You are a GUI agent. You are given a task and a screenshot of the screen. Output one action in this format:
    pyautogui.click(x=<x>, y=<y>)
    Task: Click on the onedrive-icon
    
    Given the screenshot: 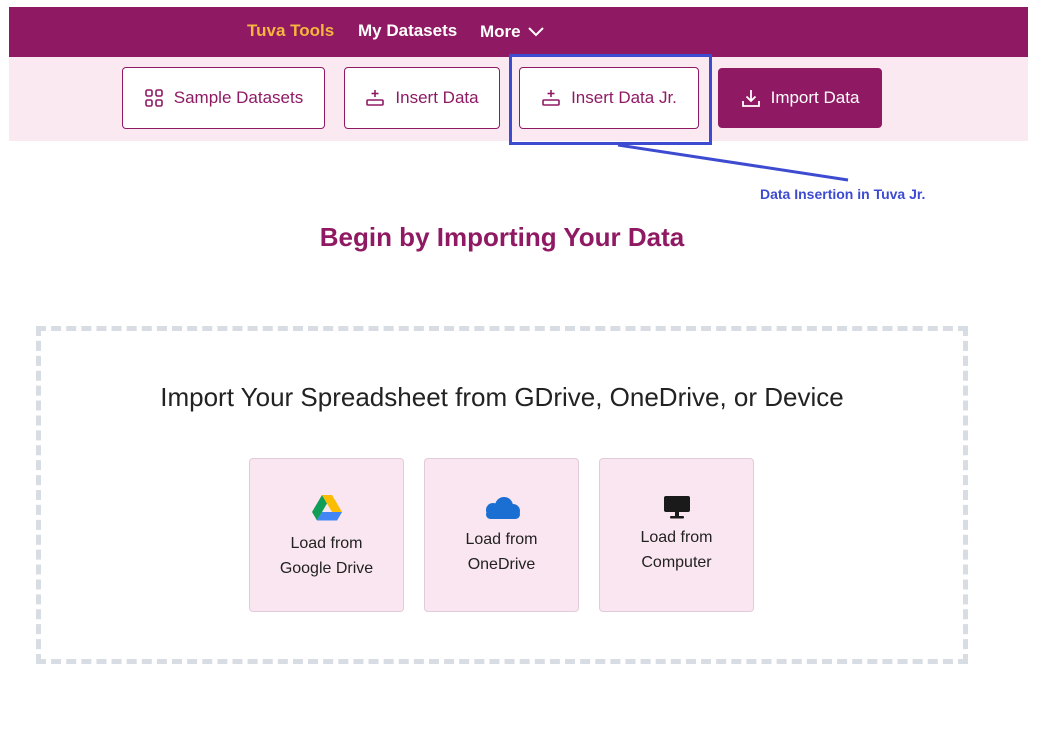 What is the action you would take?
    pyautogui.click(x=502, y=508)
    